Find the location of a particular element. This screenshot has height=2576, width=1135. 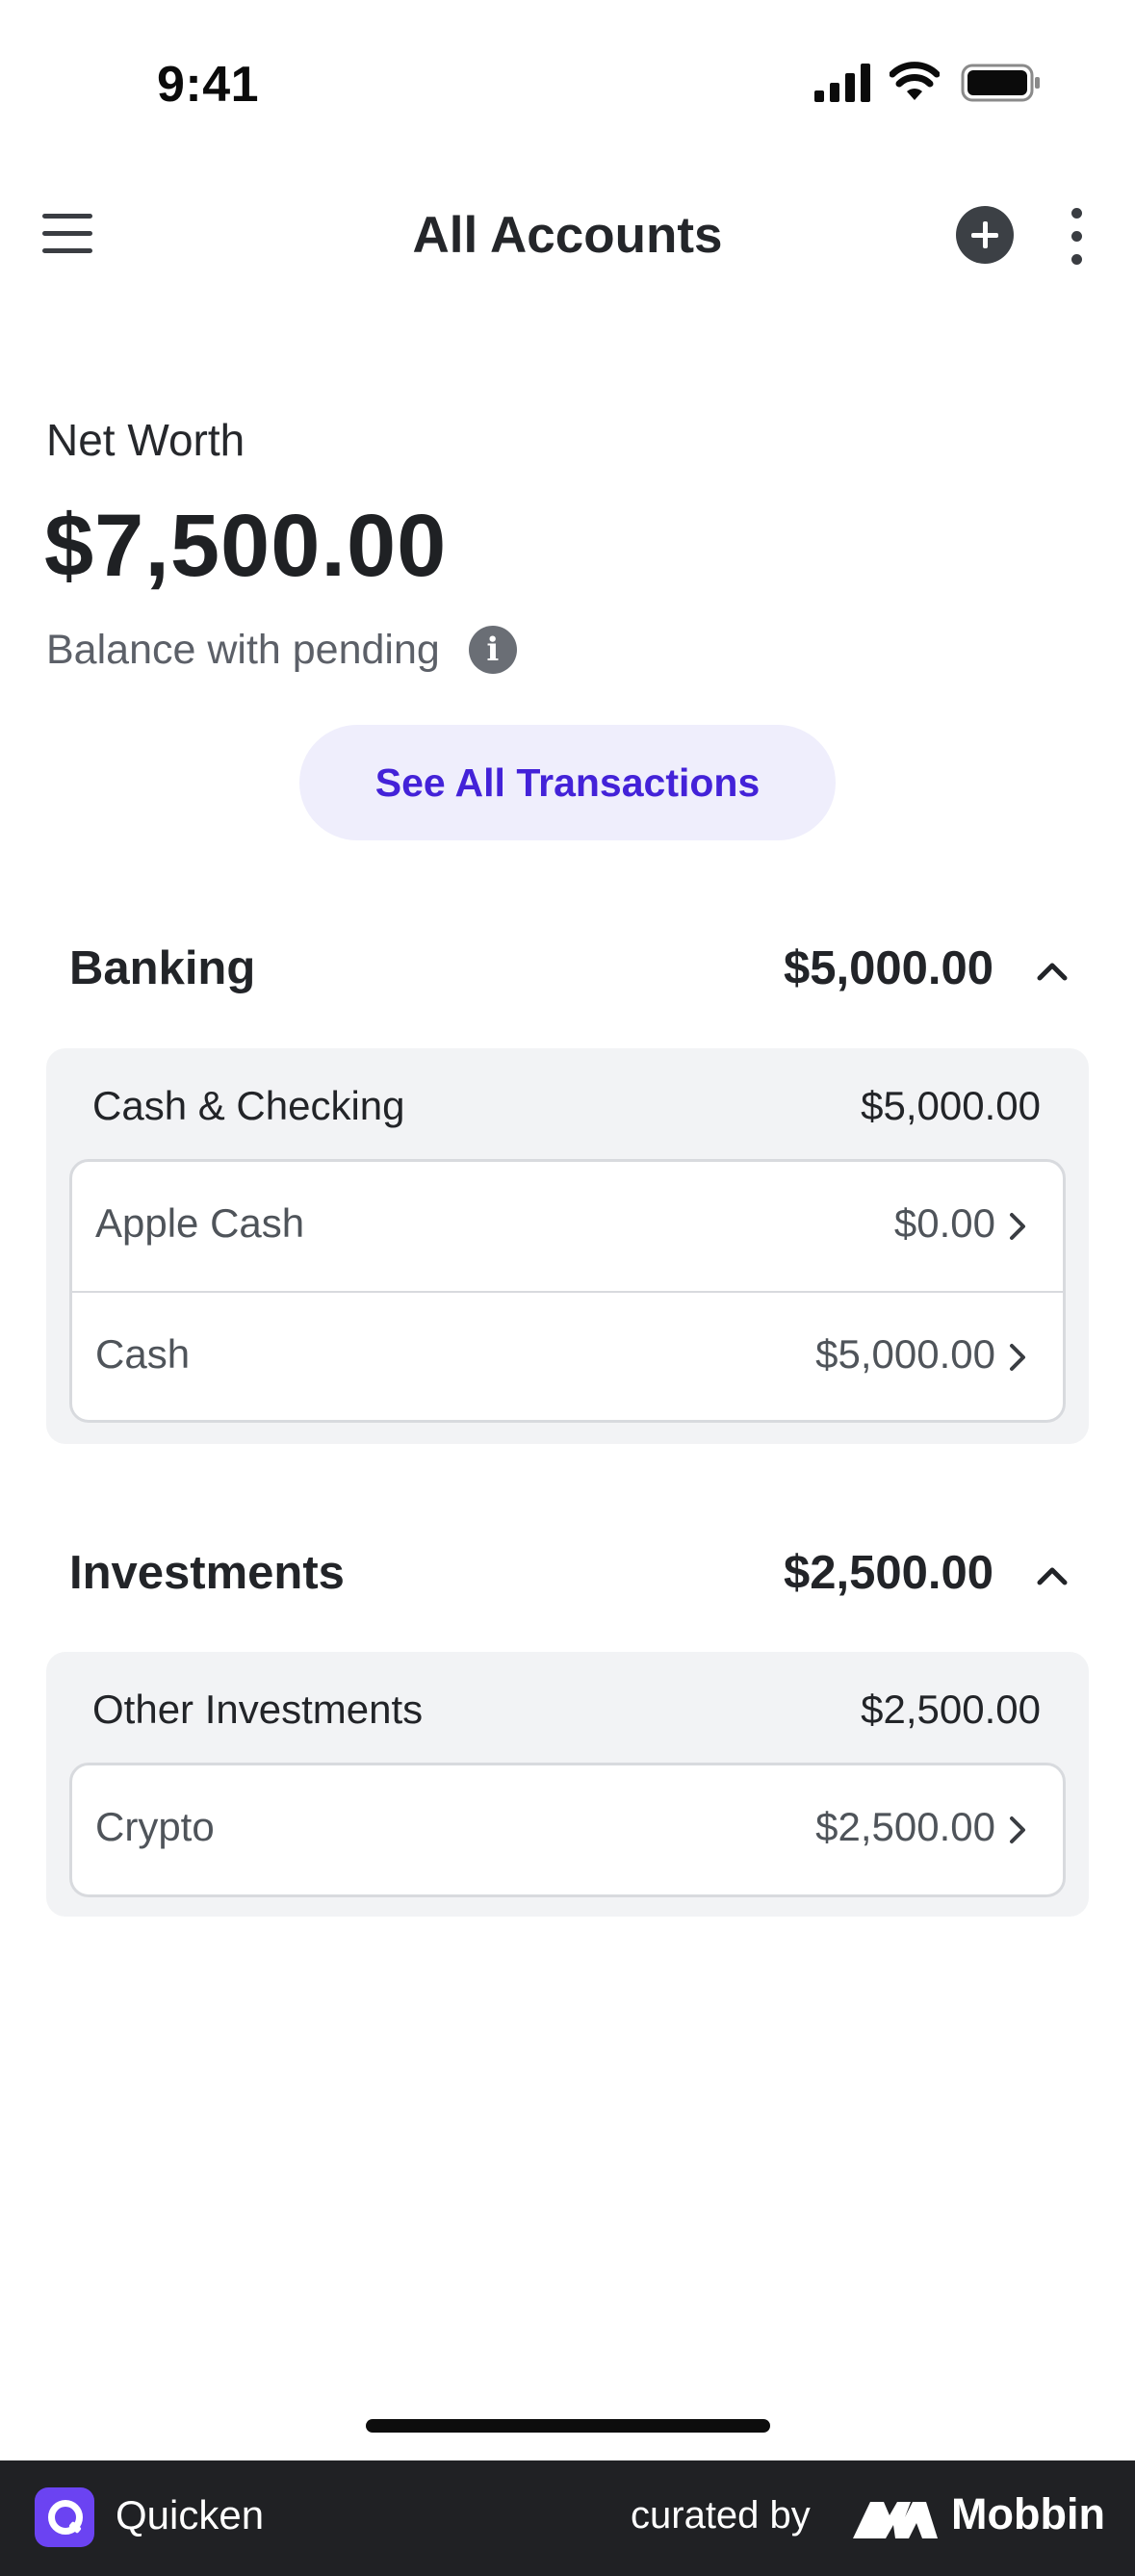

group-name: Cash & Checking is located at coordinates (248, 1106).